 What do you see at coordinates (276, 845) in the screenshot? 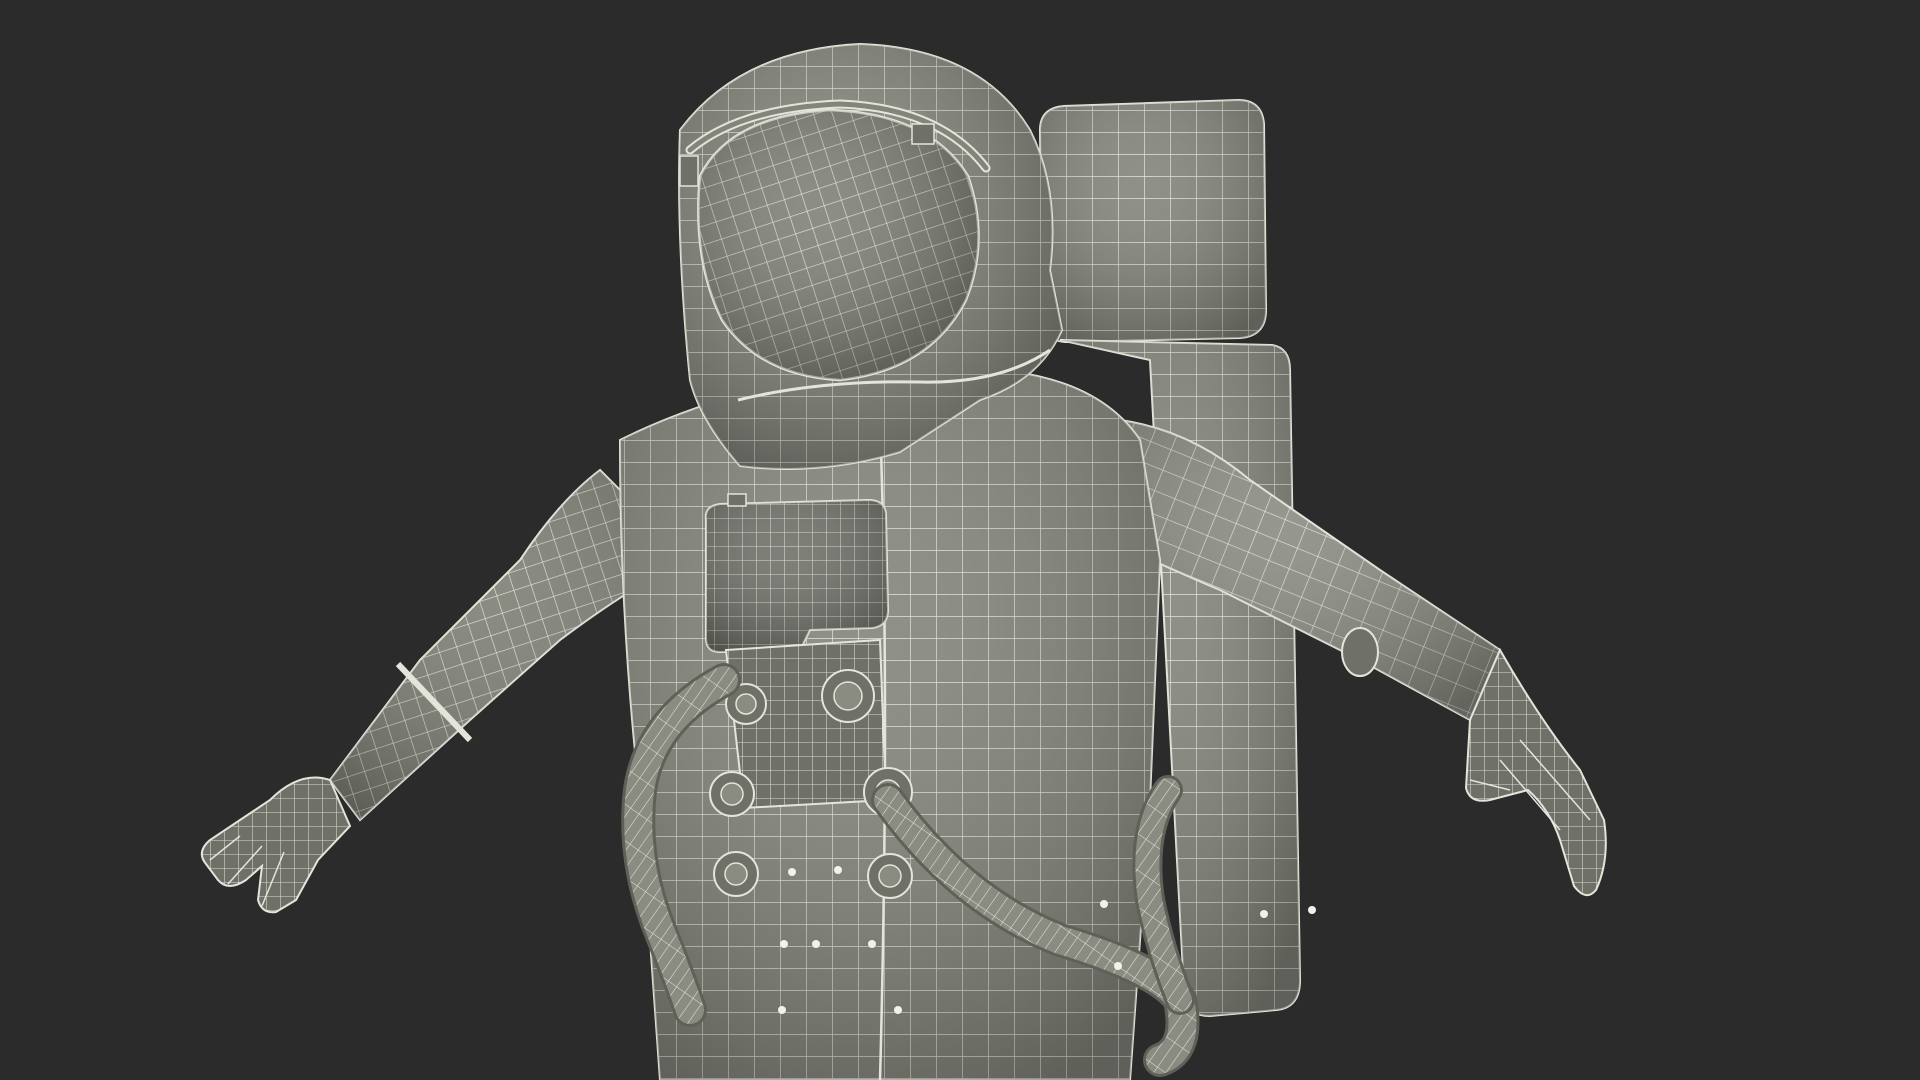
I see `left-glove` at bounding box center [276, 845].